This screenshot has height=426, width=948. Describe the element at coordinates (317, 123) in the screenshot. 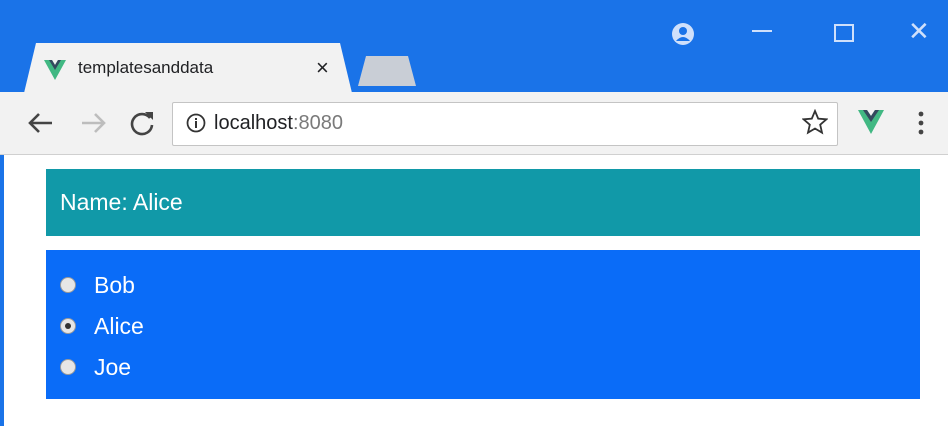

I see `url-port: :8080` at that location.